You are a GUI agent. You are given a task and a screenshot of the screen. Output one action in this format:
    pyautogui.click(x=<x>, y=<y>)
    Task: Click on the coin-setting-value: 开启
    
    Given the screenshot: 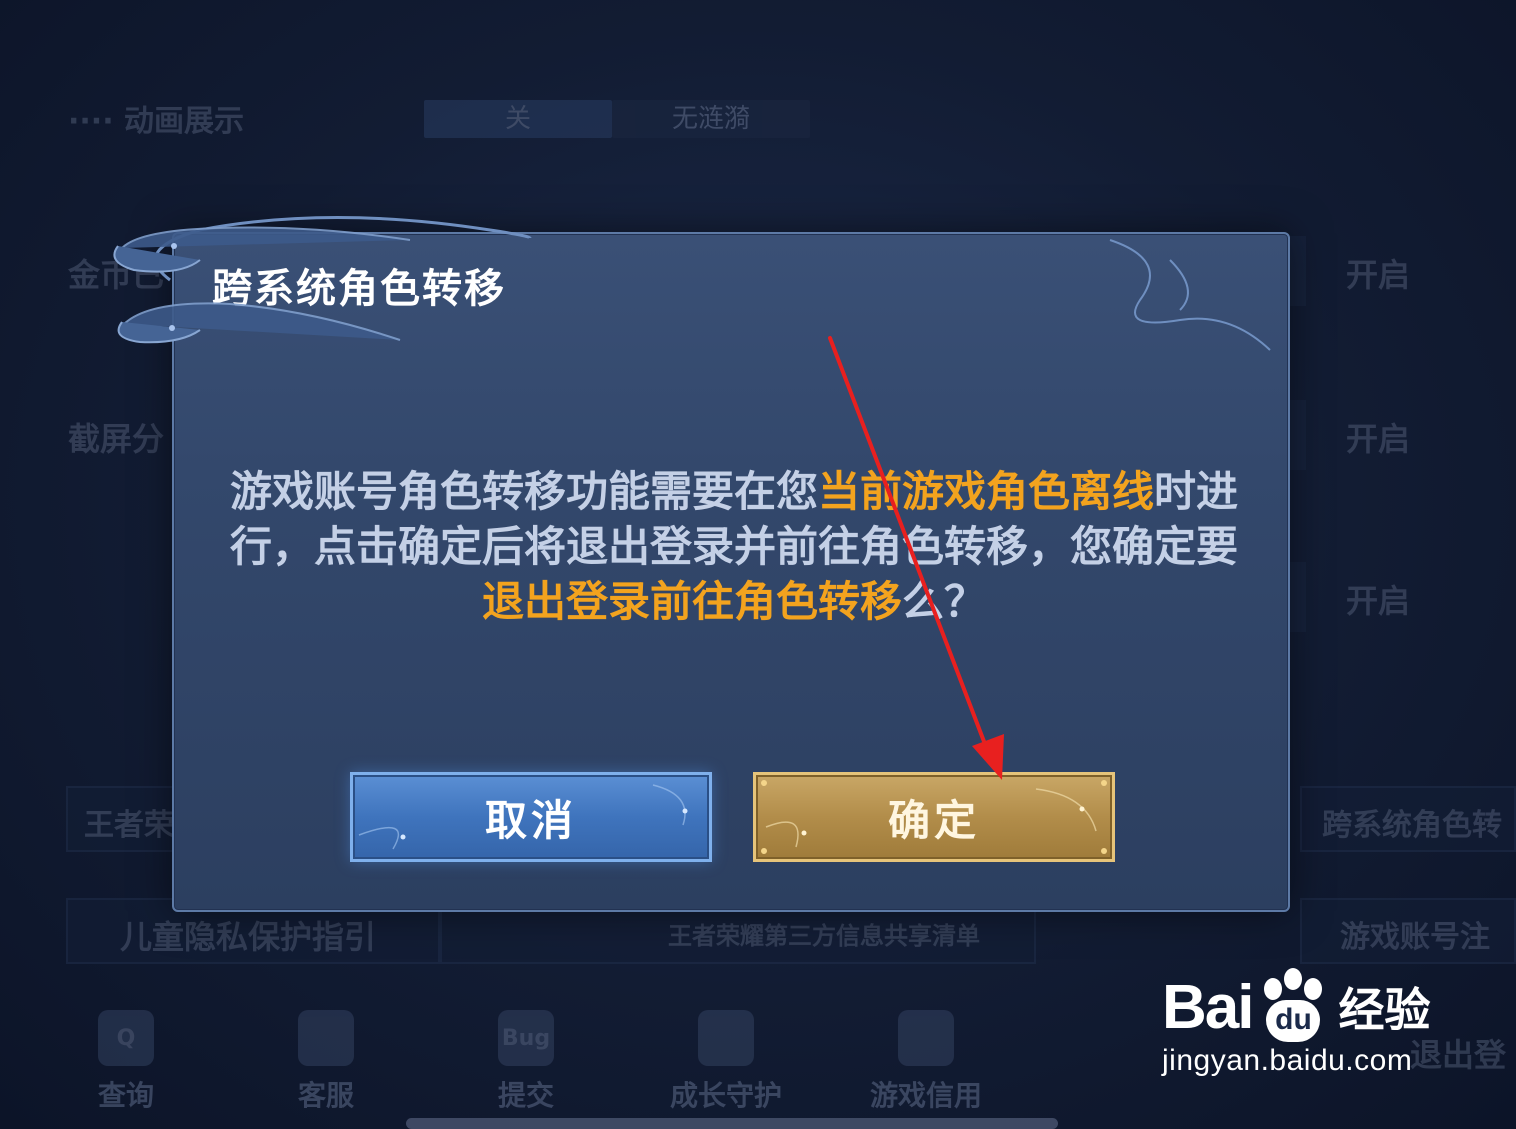 What is the action you would take?
    pyautogui.click(x=1378, y=275)
    